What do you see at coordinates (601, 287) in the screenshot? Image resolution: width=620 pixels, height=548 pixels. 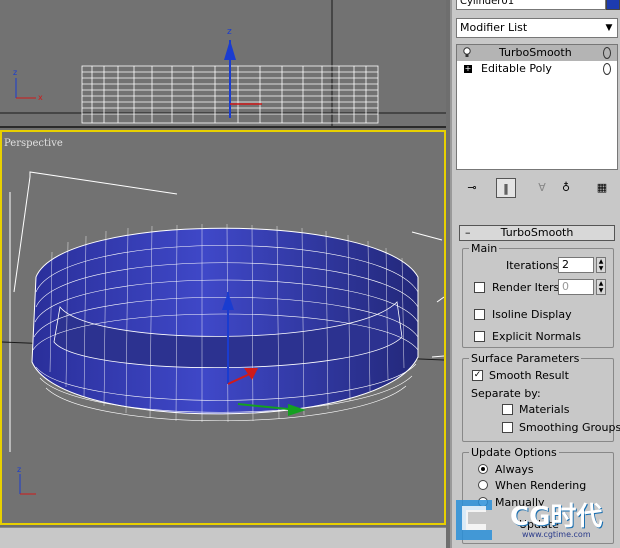 I see `render-iters-spinner-arrows: ▲ ▼` at bounding box center [601, 287].